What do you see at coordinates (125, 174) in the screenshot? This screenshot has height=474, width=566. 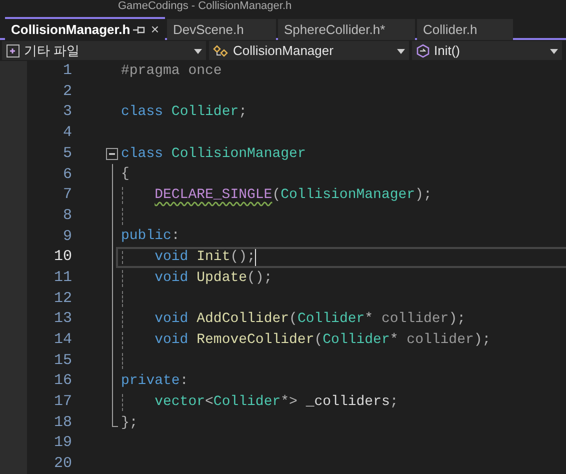 I see `code-line: {` at bounding box center [125, 174].